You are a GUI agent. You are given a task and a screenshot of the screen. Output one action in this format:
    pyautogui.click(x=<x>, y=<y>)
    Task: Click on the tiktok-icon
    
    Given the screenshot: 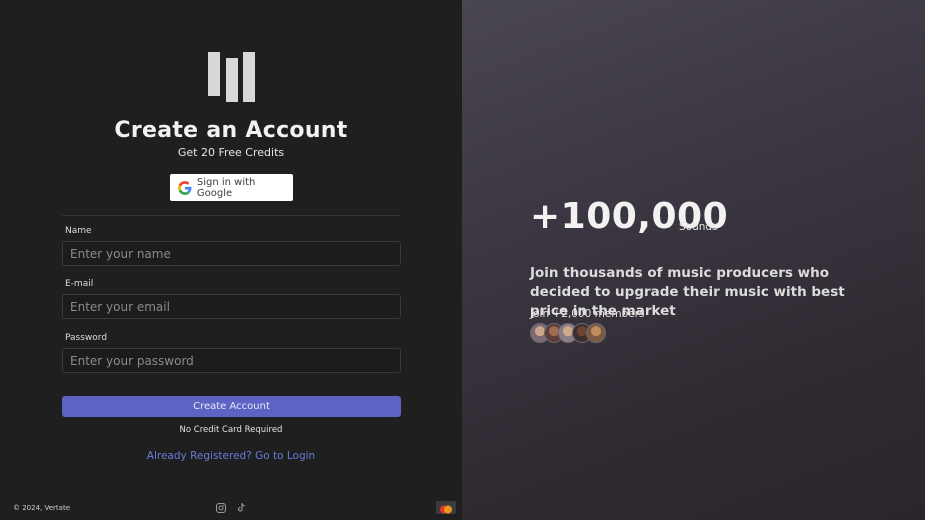 What is the action you would take?
    pyautogui.click(x=241, y=508)
    